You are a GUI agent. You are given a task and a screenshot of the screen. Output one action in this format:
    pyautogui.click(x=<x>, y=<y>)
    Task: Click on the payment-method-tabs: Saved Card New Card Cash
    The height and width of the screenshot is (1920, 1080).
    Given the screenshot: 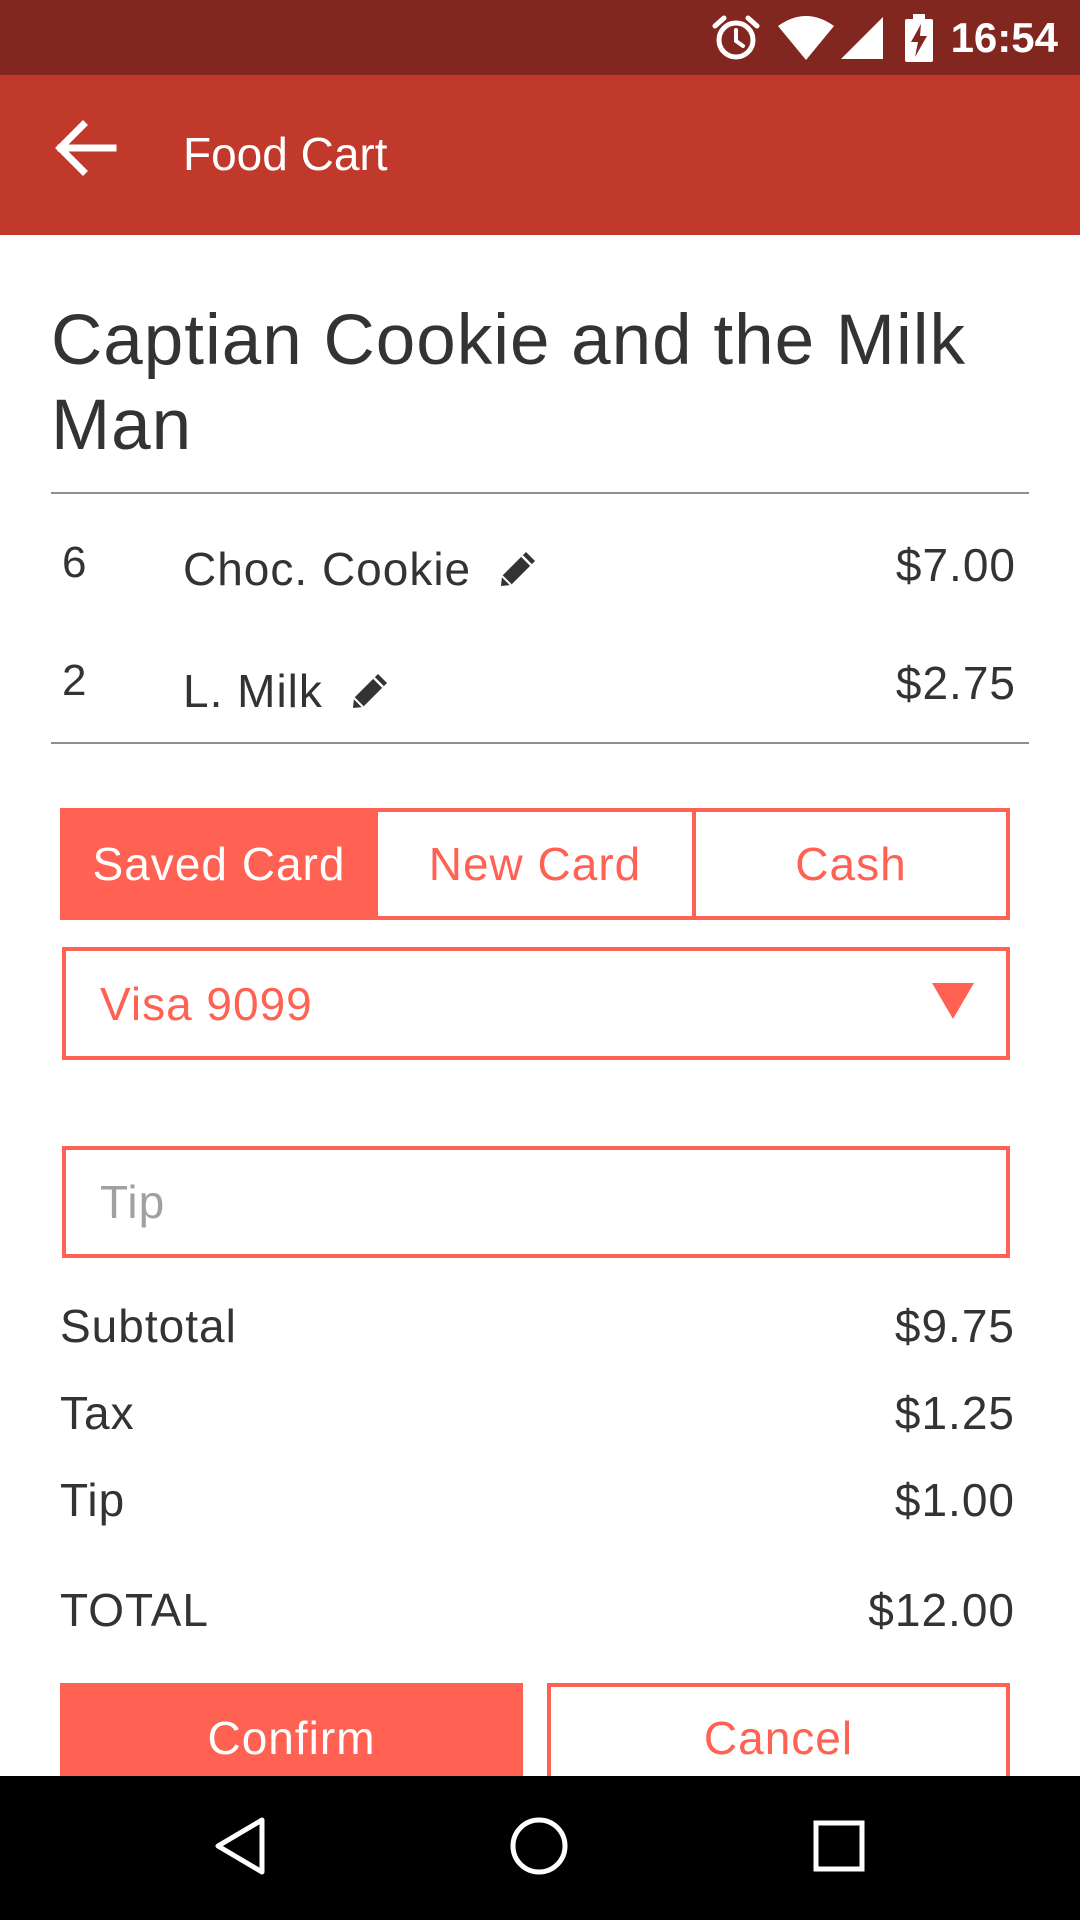 What is the action you would take?
    pyautogui.click(x=535, y=864)
    